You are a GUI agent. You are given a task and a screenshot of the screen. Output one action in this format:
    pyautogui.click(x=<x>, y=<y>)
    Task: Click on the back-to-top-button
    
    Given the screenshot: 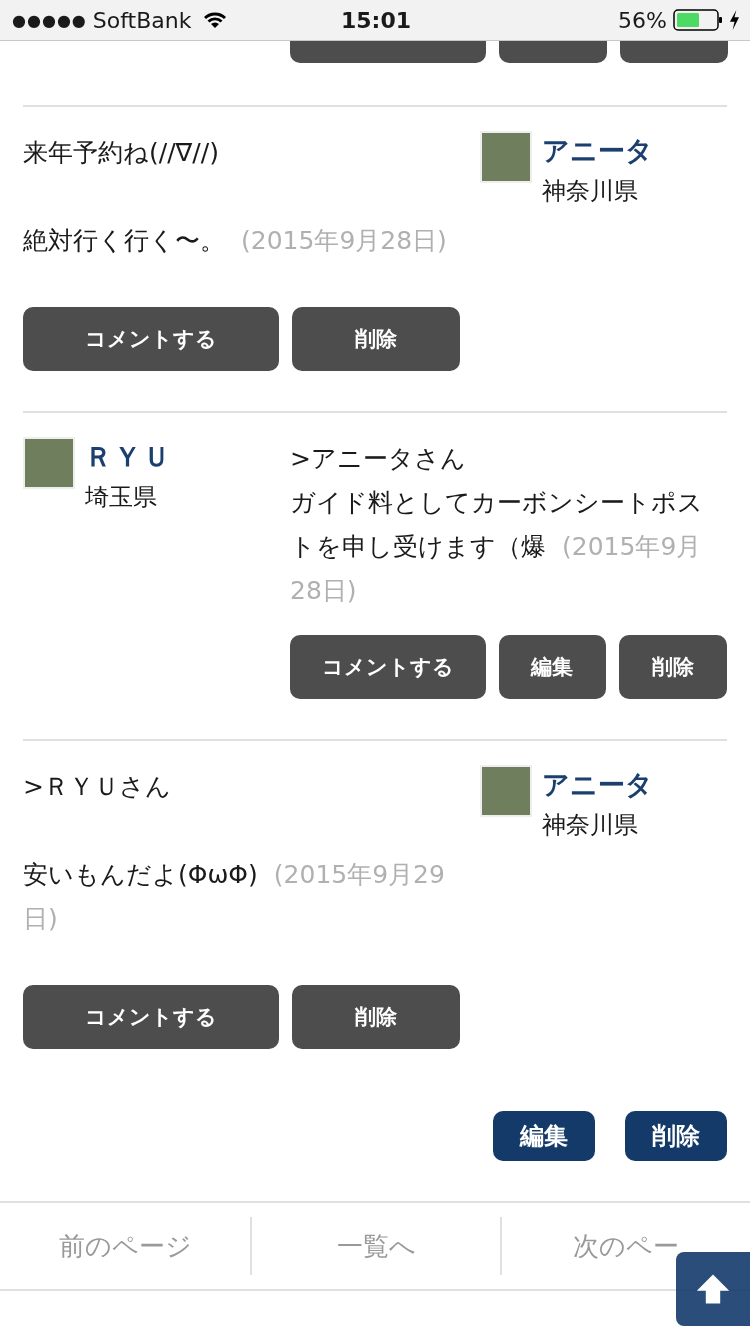 What is the action you would take?
    pyautogui.click(x=713, y=1289)
    